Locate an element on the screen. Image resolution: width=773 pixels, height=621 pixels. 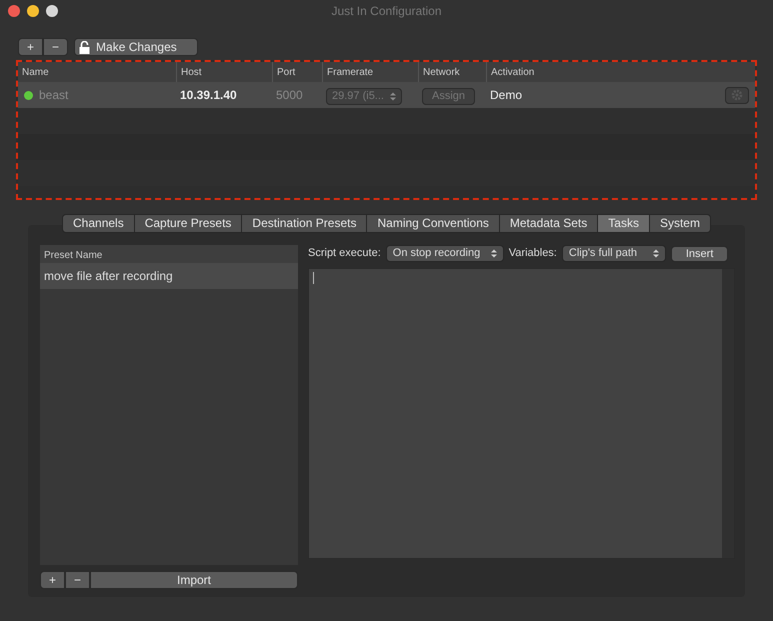
tab: Tasks is located at coordinates (624, 223).